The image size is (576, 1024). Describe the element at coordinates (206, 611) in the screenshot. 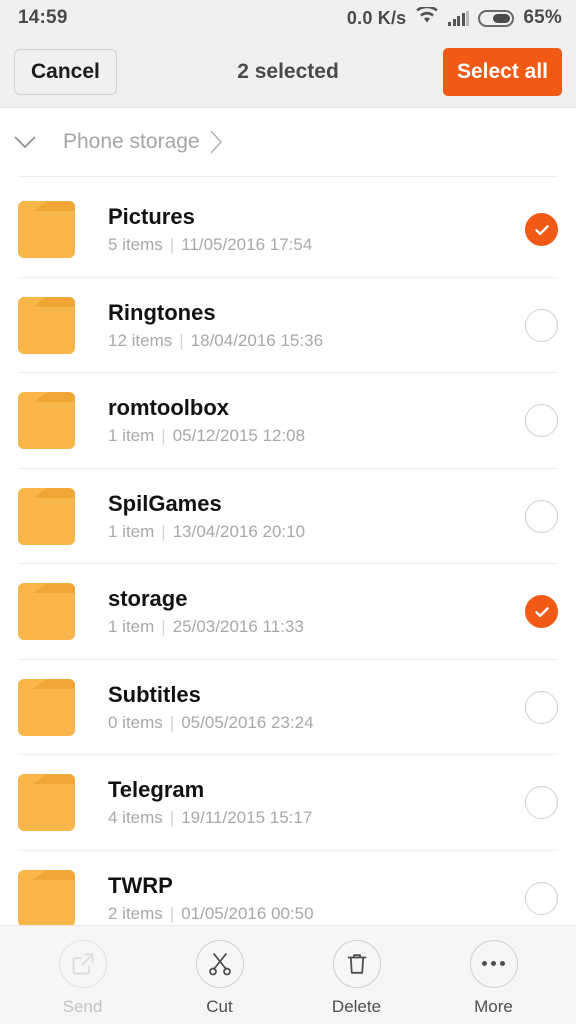

I see `file-info: storage 1 item | 25/03/2016 11:33` at that location.